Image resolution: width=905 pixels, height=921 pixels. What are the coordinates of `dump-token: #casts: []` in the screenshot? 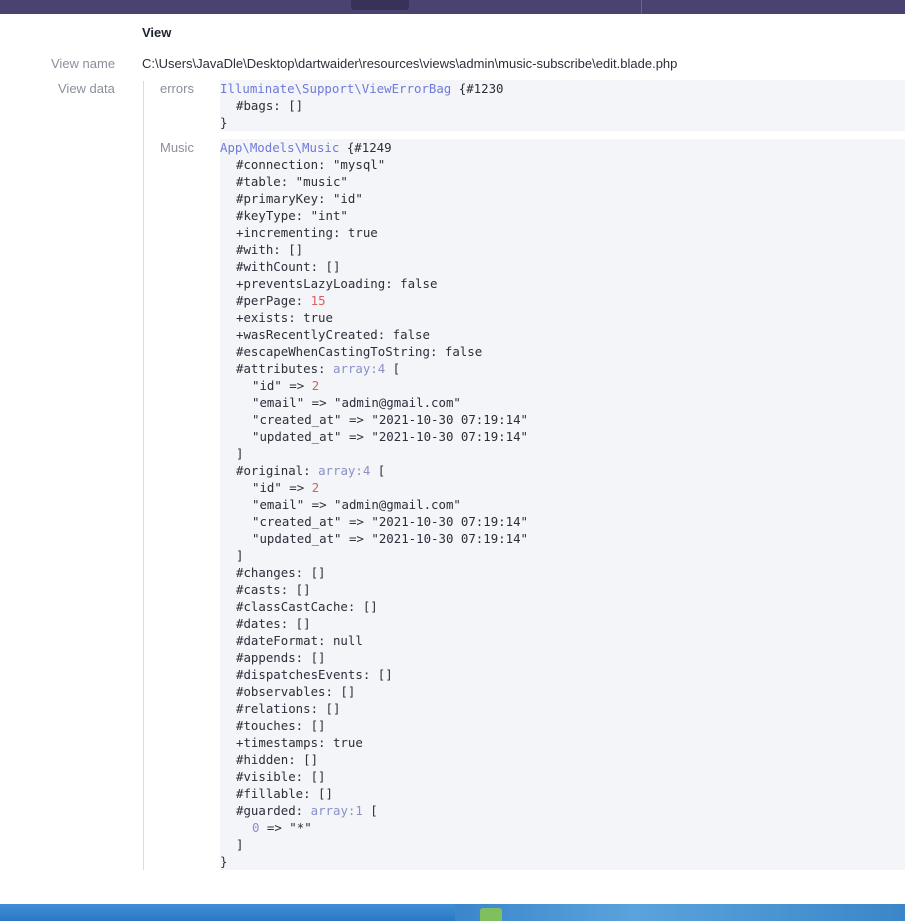 It's located at (273, 589).